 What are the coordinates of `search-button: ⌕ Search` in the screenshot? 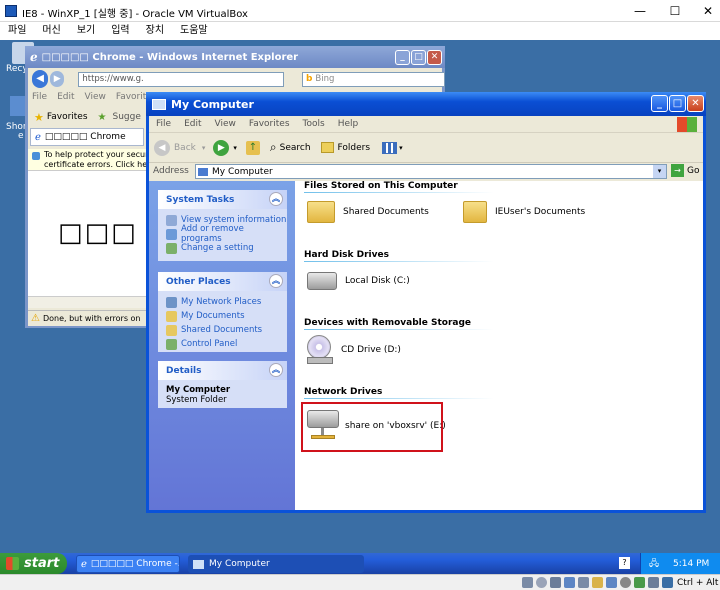 It's located at (290, 147).